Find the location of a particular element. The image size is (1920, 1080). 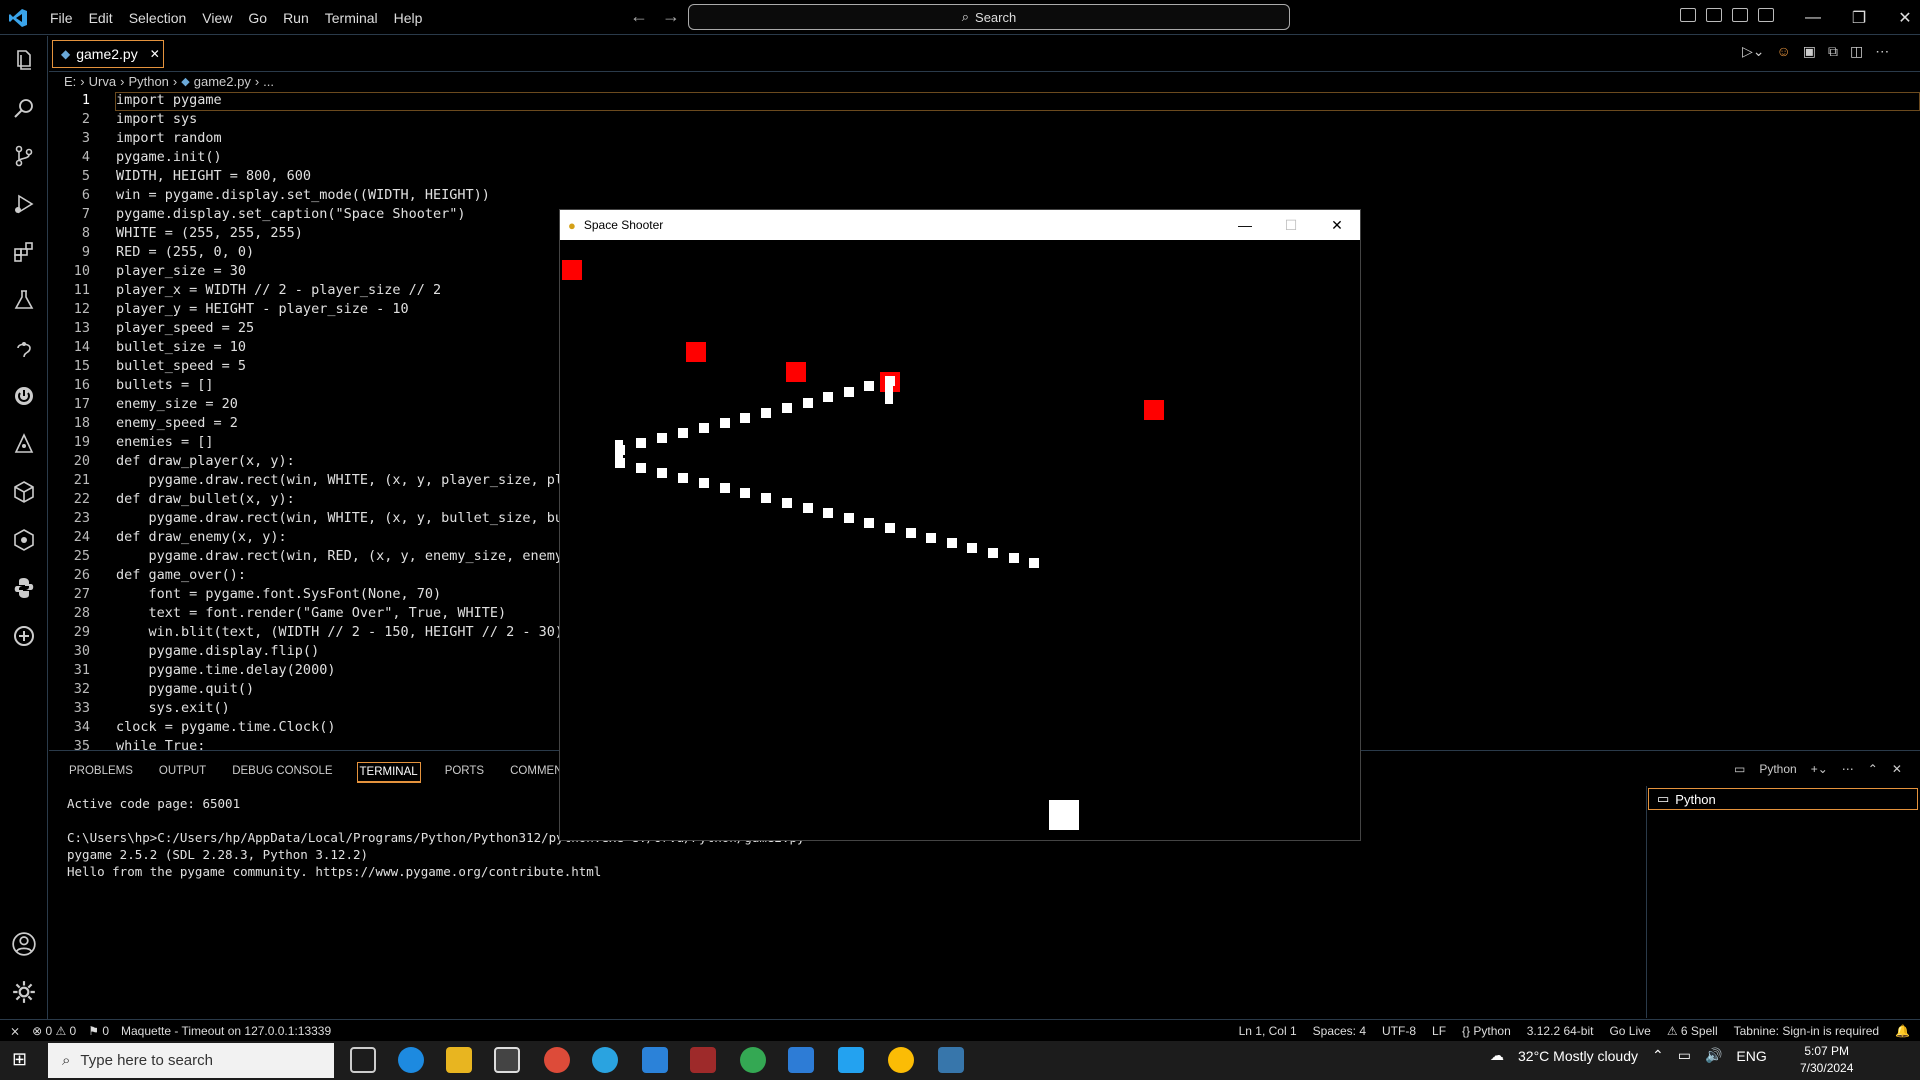

gitkraken-icon is located at coordinates (24, 540).